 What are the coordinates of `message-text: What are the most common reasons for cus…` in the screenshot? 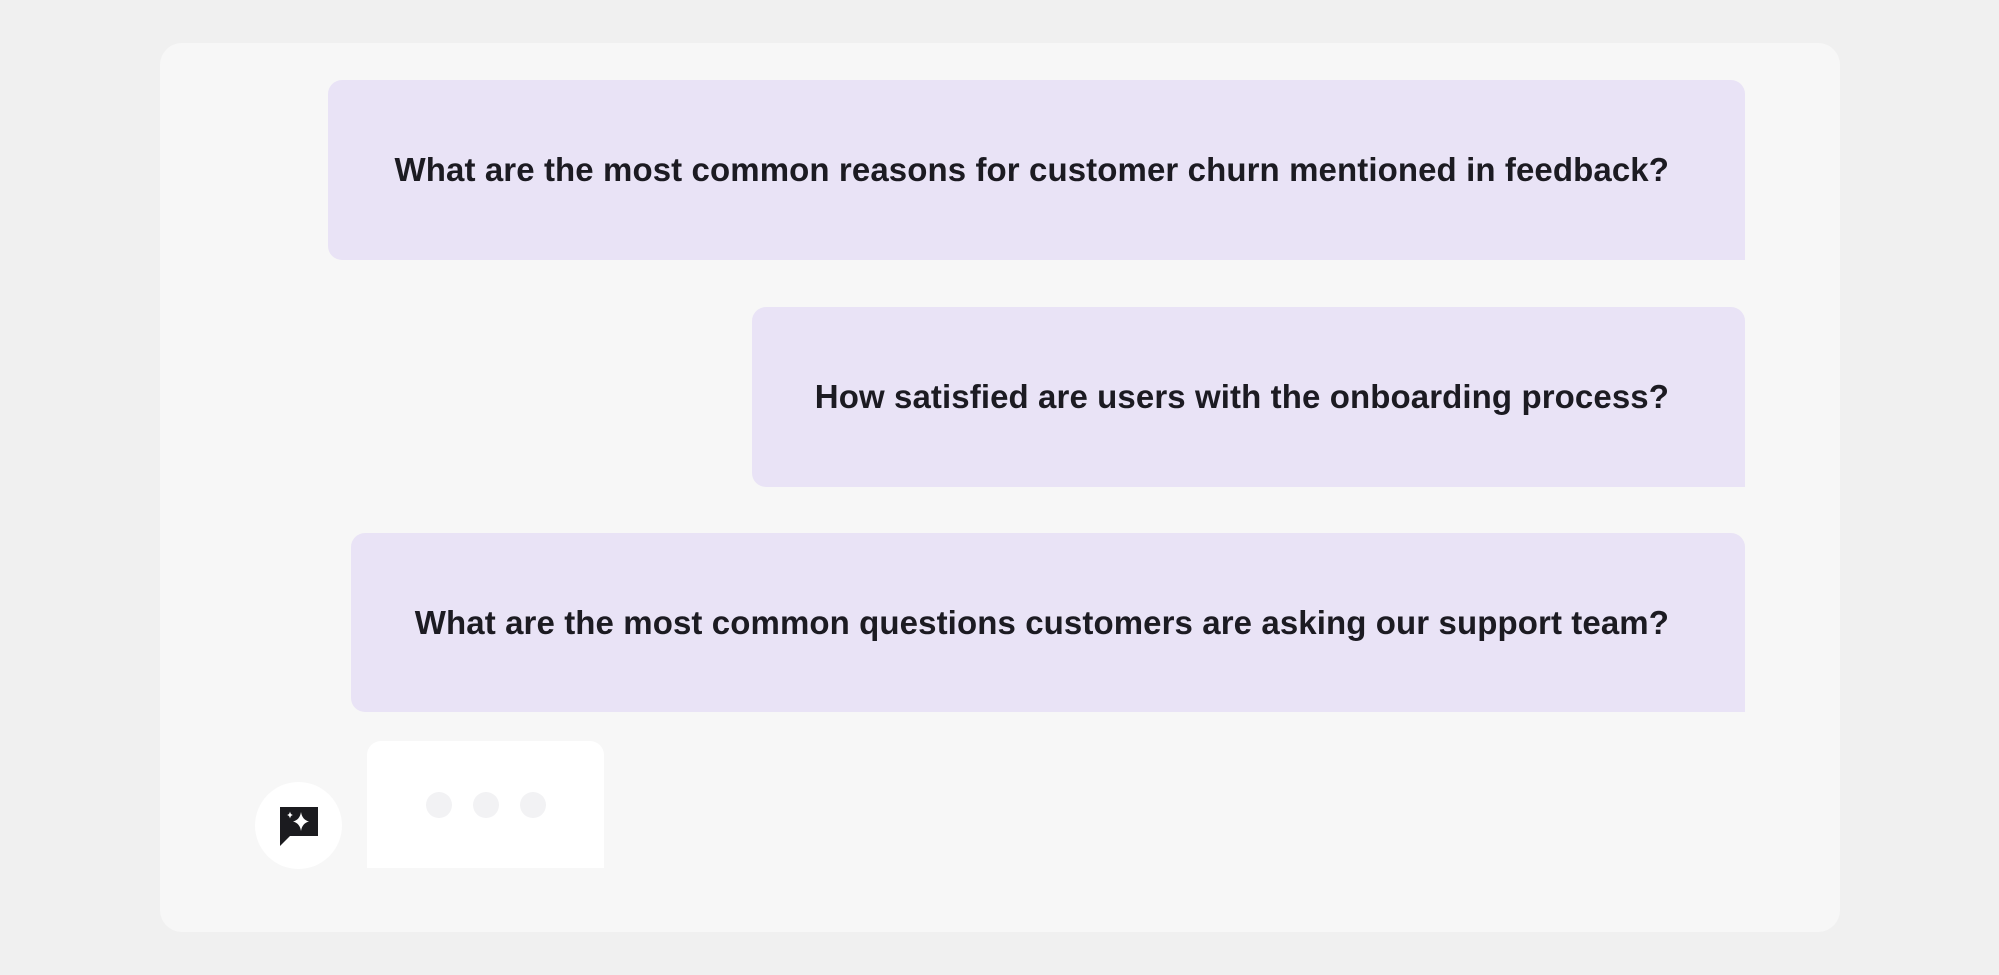 It's located at (1031, 169).